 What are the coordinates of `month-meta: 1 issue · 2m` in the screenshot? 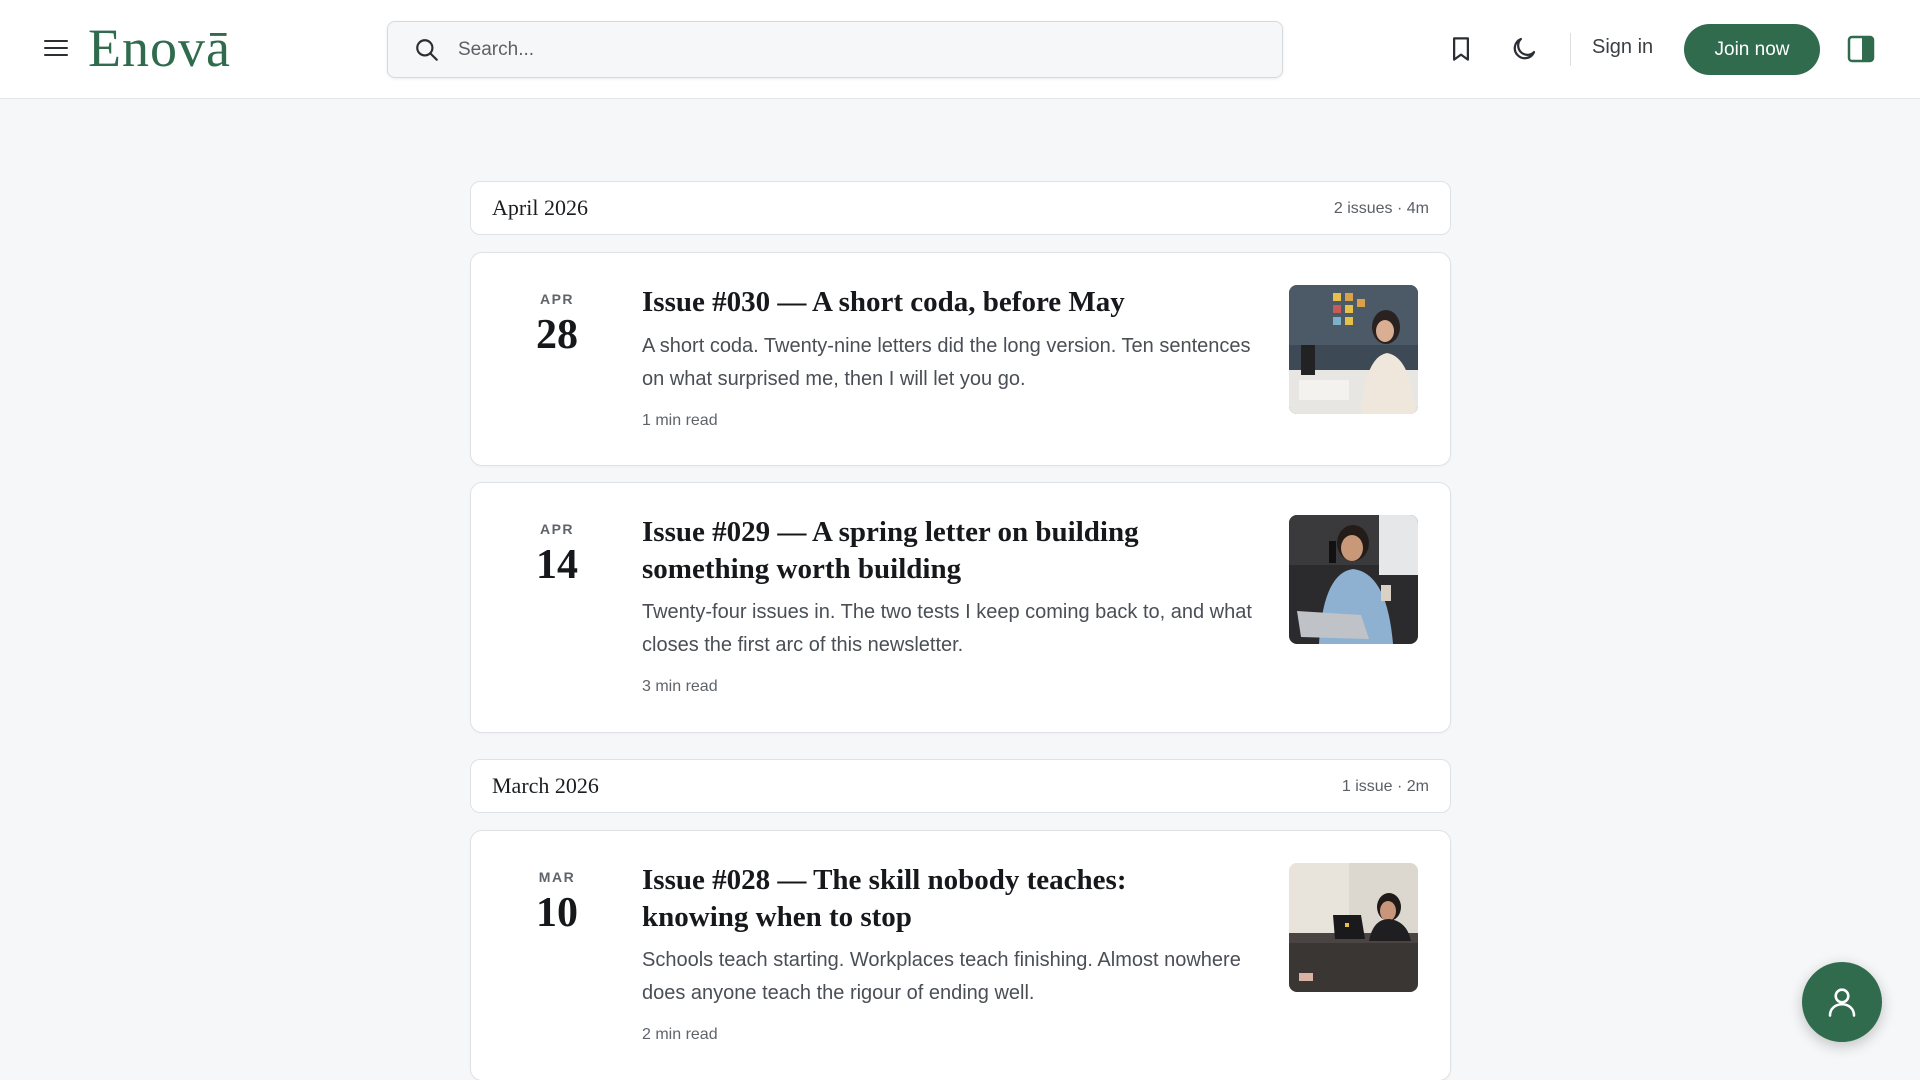 It's located at (1385, 786).